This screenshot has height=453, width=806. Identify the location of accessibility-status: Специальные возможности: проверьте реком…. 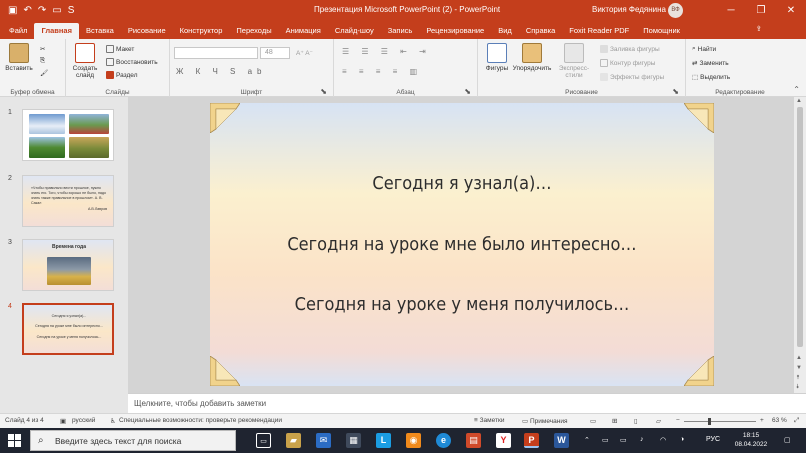
(200, 420).